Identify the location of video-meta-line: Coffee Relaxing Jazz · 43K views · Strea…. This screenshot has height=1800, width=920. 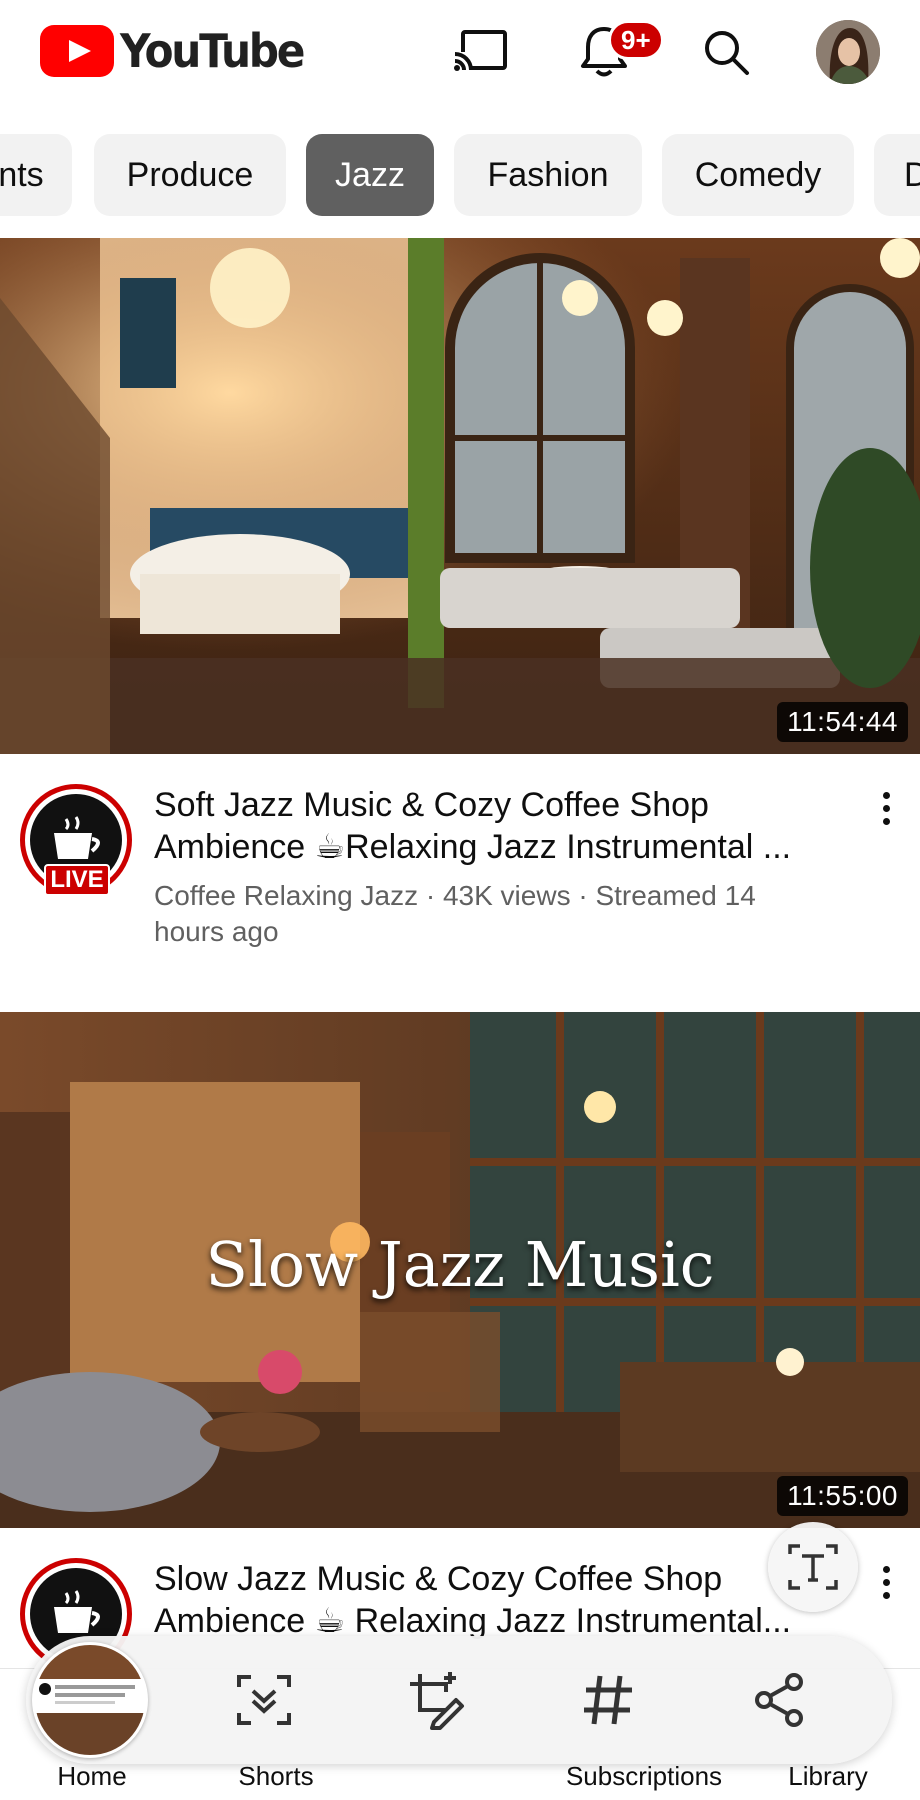
(455, 895).